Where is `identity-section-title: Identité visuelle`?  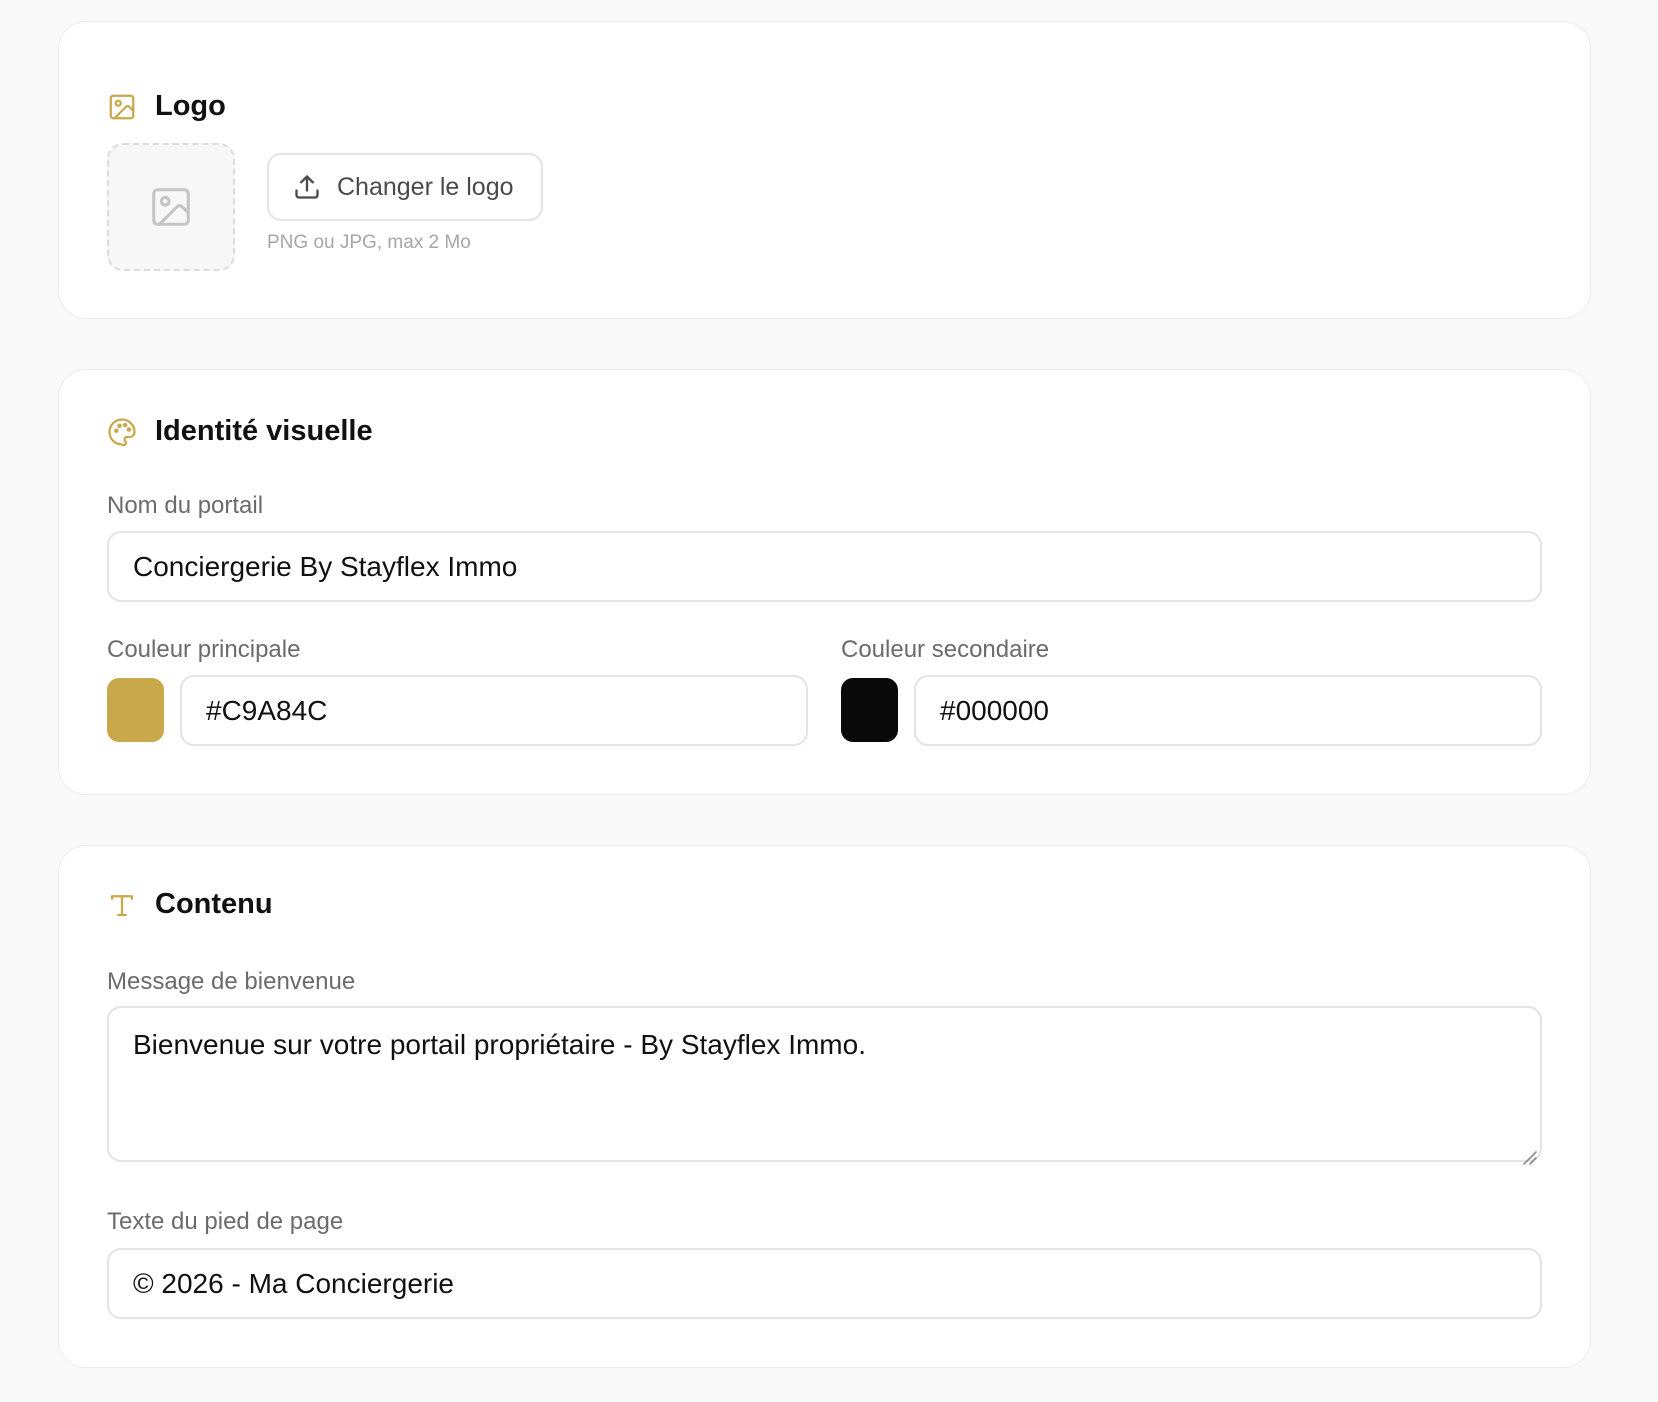
identity-section-title: Identité visuelle is located at coordinates (264, 431).